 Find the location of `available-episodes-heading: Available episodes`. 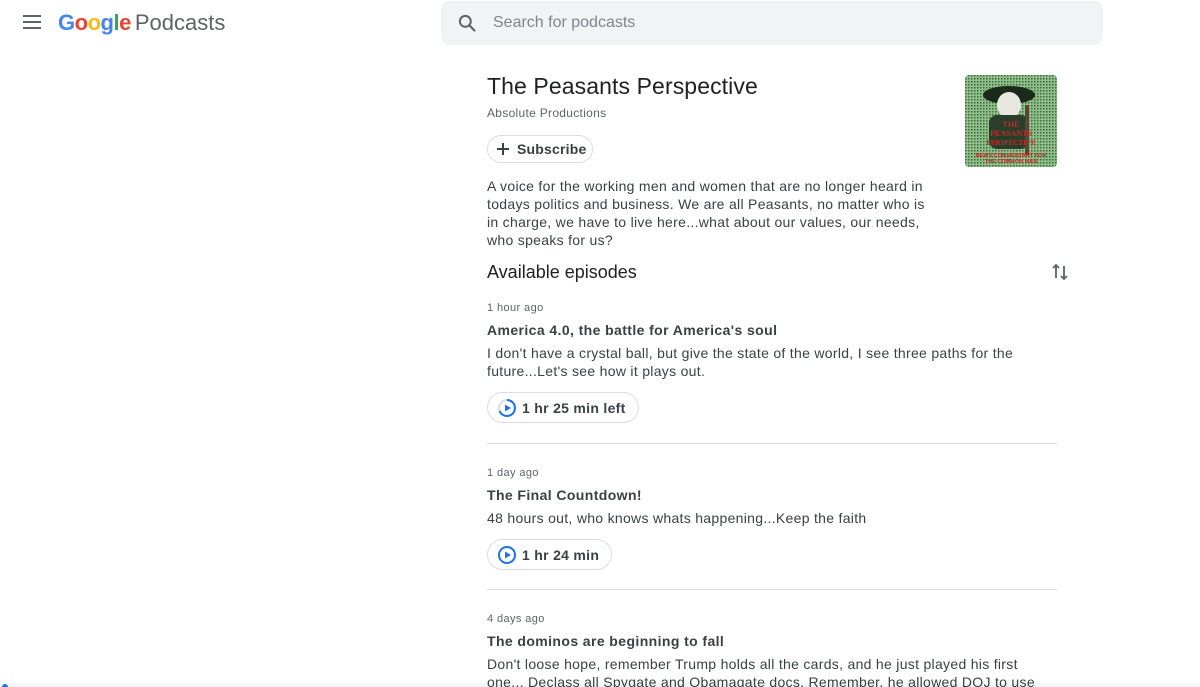

available-episodes-heading: Available episodes is located at coordinates (562, 272).